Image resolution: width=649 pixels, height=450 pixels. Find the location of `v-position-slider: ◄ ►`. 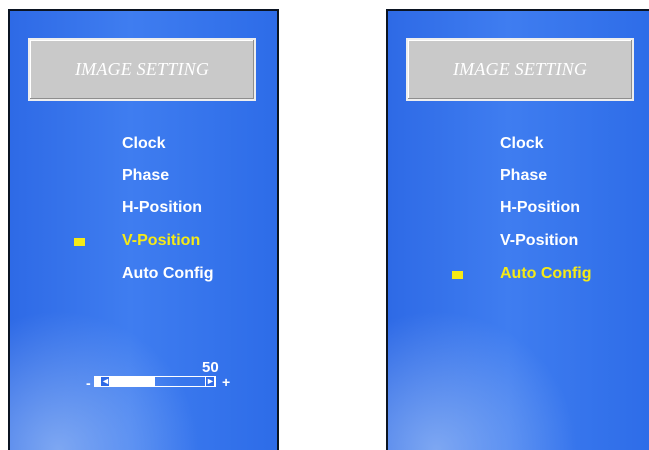

v-position-slider: ◄ ► is located at coordinates (155, 381).